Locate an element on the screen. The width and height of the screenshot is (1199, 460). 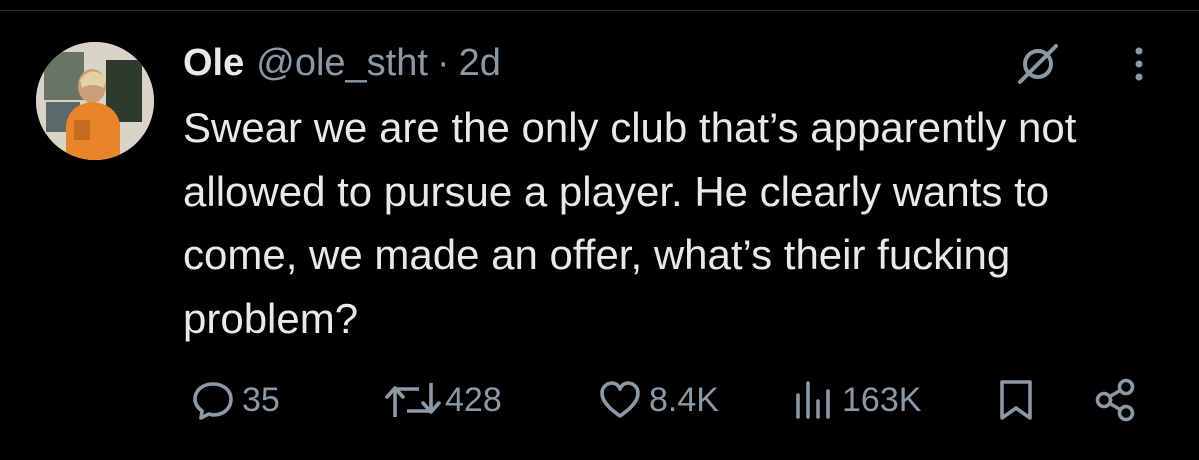
like-button: 8.4K is located at coordinates (658, 400).